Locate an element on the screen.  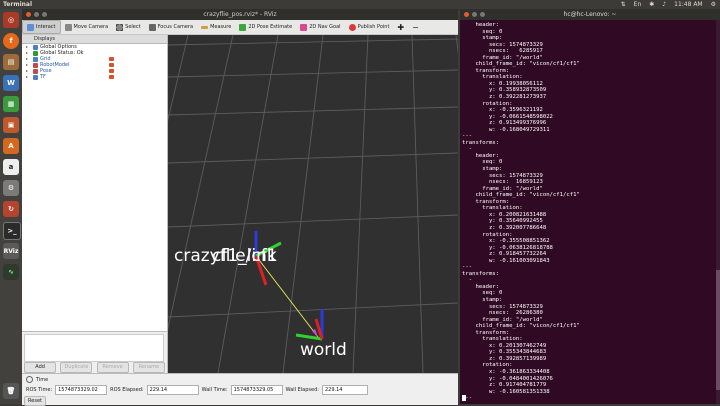
time-panel-header: Time is located at coordinates (37, 379).